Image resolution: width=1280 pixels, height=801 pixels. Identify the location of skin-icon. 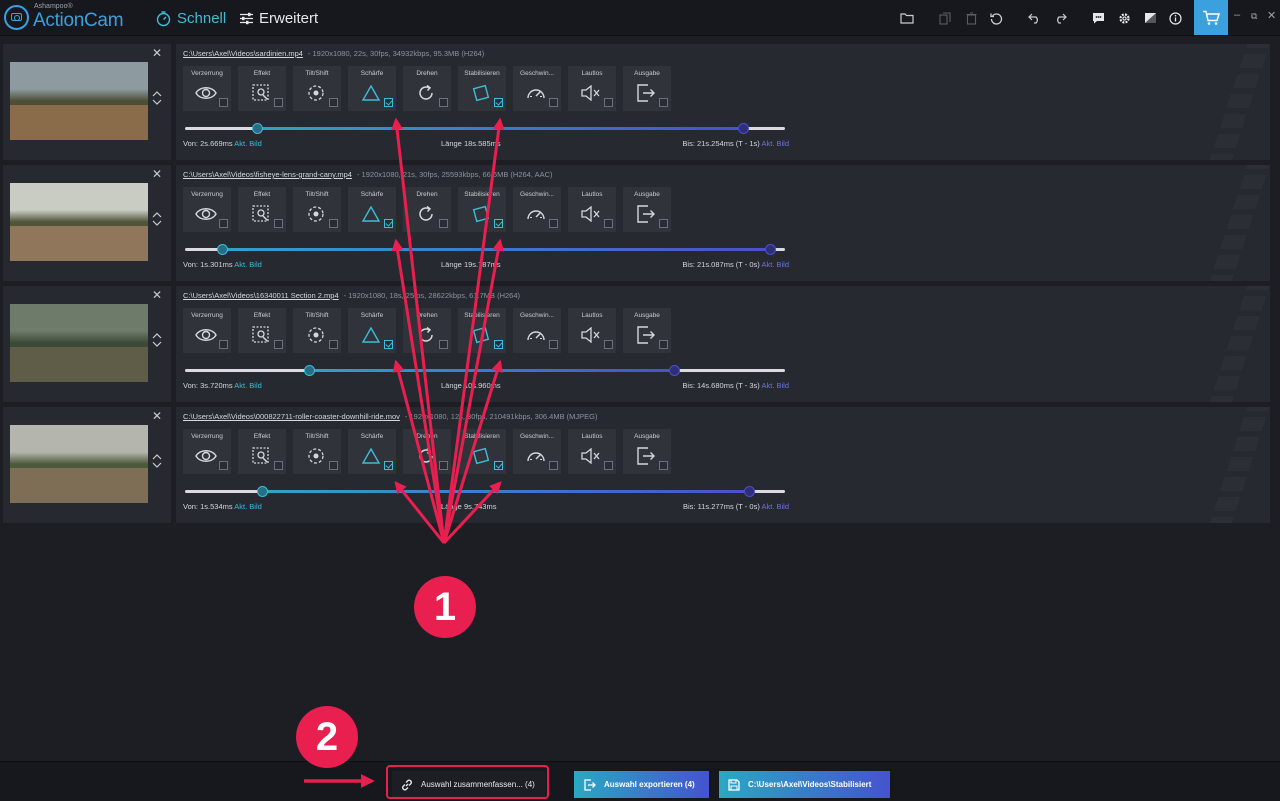
(1150, 18).